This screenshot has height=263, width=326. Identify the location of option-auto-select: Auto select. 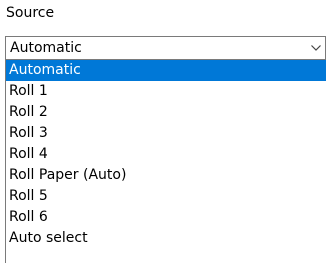
(166, 238).